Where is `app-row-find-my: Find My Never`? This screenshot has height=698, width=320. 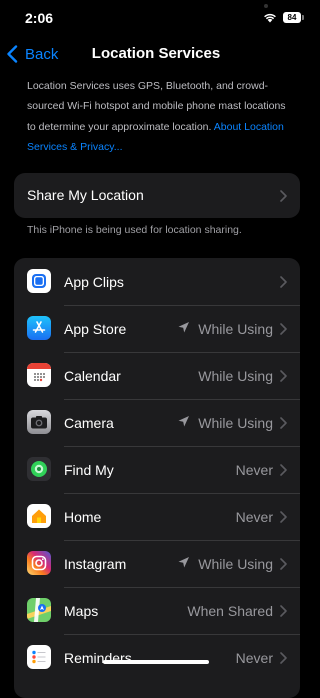
app-row-find-my: Find My Never is located at coordinates (157, 469).